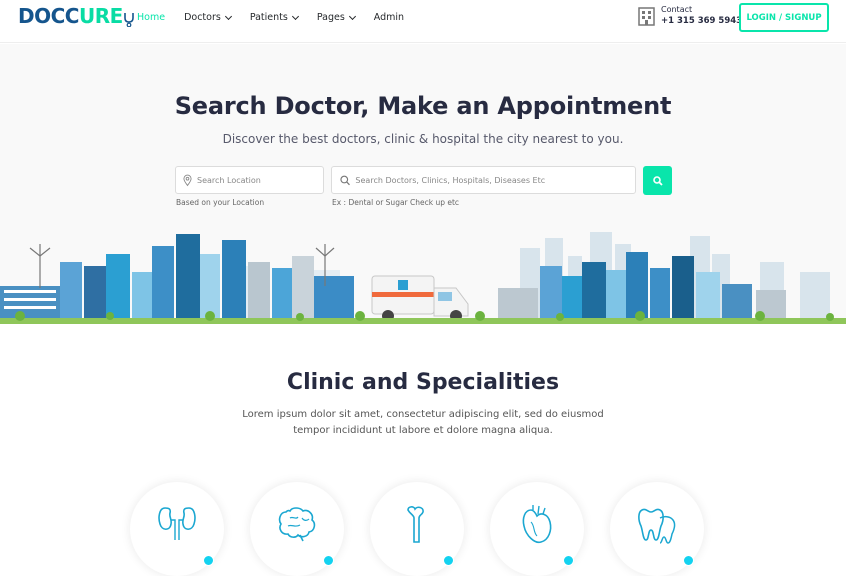  What do you see at coordinates (268, 17) in the screenshot?
I see `nav-patients-label: Patients` at bounding box center [268, 17].